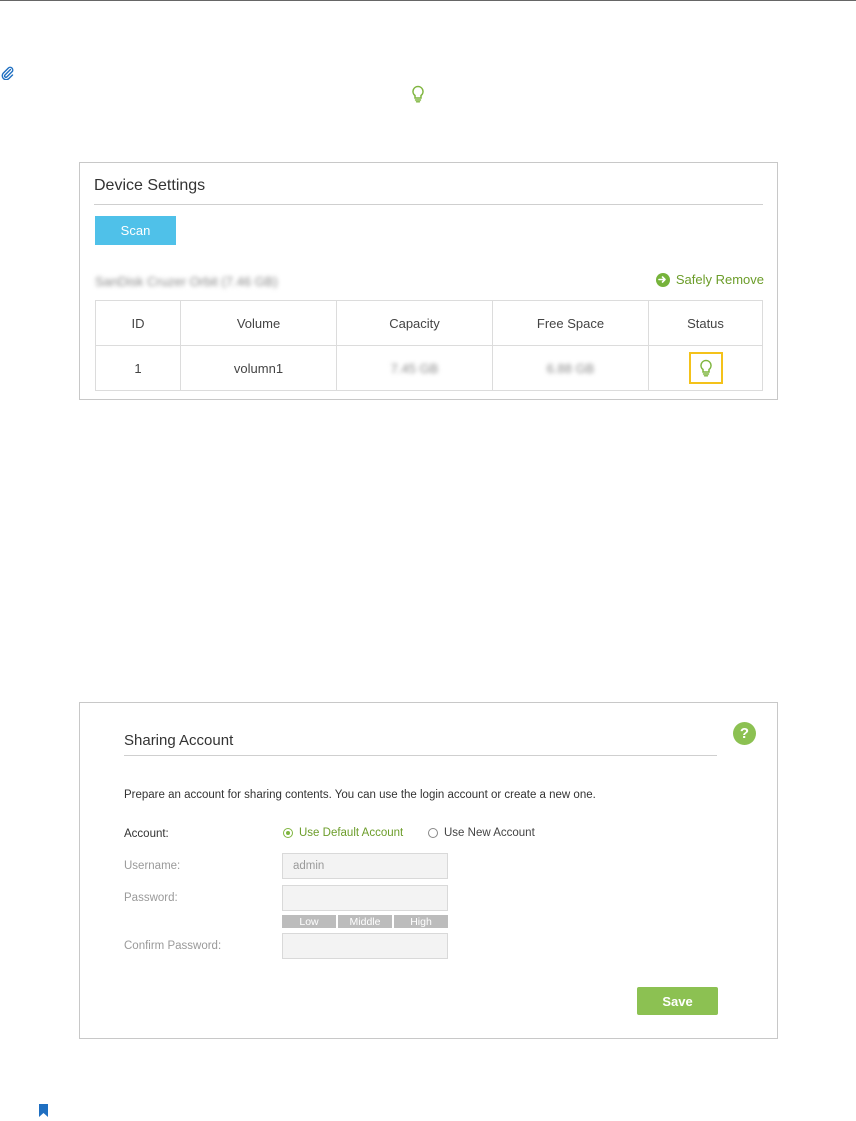 The height and width of the screenshot is (1121, 856). I want to click on save-button: Save, so click(677, 1001).